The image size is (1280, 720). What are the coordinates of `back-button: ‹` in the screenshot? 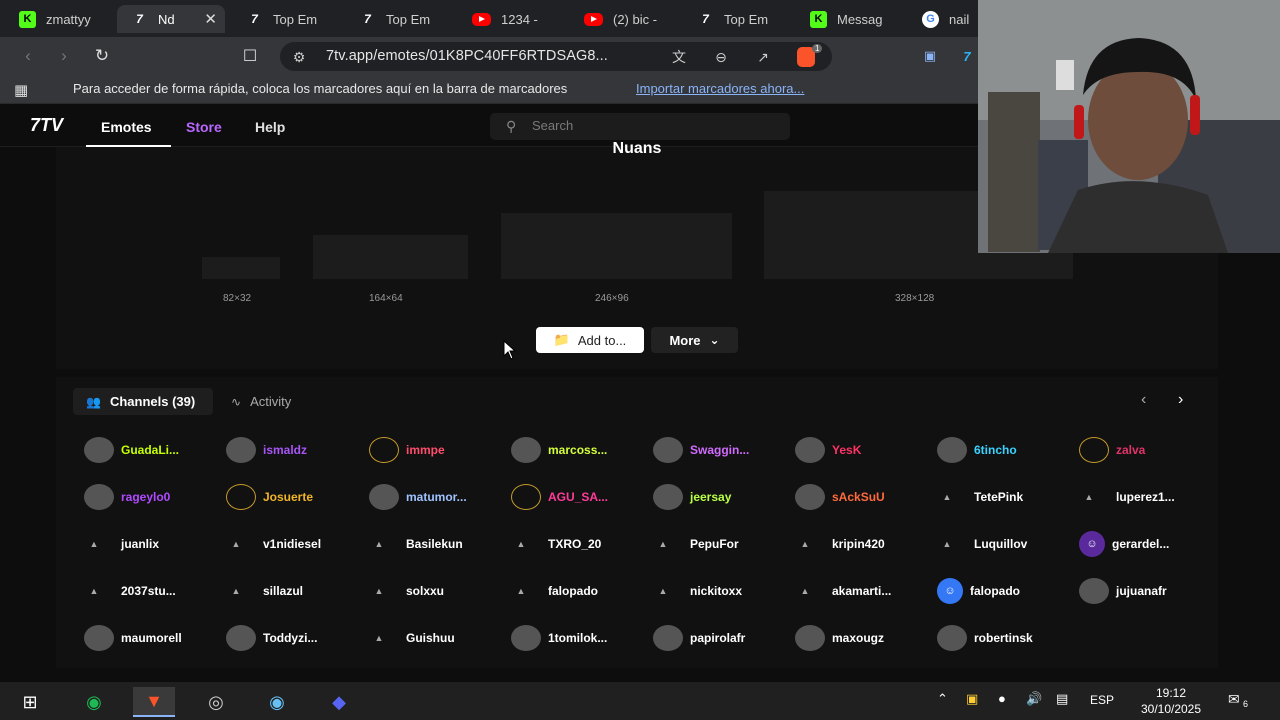 It's located at (28, 56).